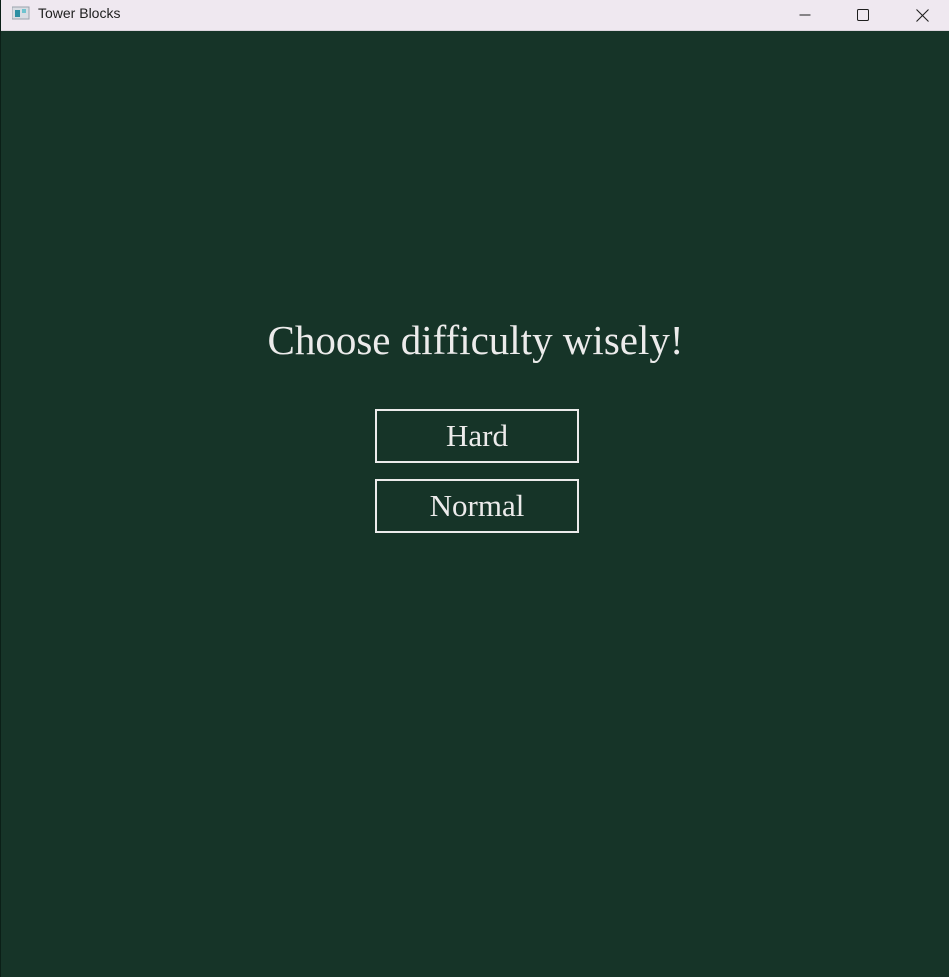 The width and height of the screenshot is (949, 977). What do you see at coordinates (477, 436) in the screenshot?
I see `hard-button: Hard` at bounding box center [477, 436].